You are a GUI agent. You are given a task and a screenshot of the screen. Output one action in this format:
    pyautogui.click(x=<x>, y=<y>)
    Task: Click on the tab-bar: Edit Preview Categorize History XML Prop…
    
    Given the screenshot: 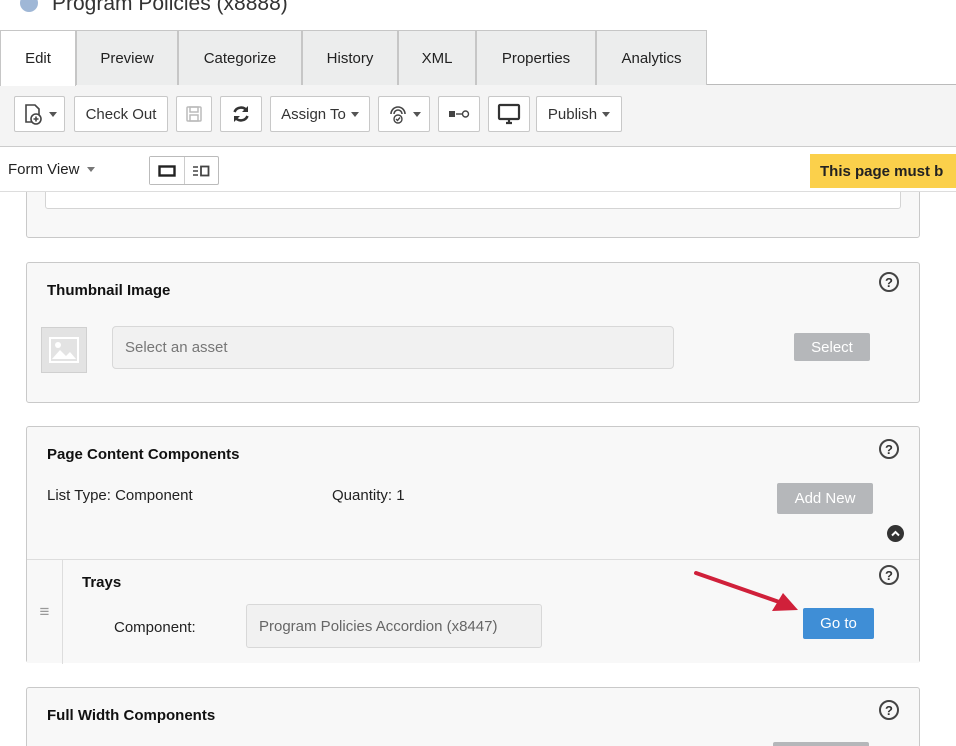 What is the action you would take?
    pyautogui.click(x=478, y=58)
    